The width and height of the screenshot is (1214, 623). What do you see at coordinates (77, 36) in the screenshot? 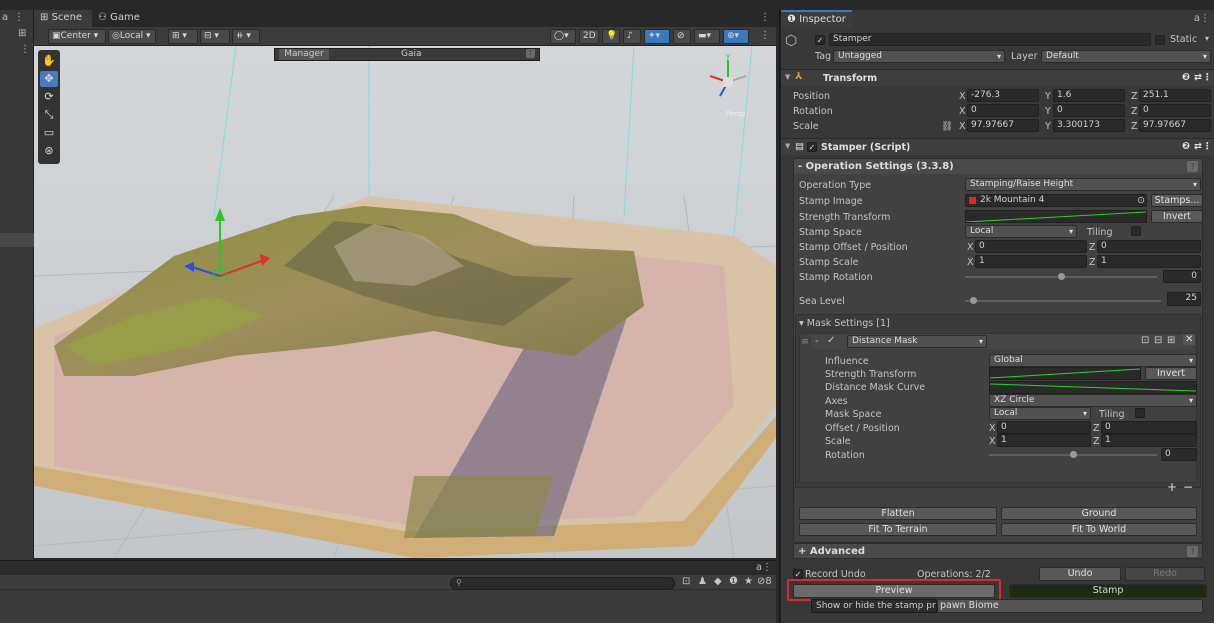
I see `pivot-center-dropdown: ▣Center ▾` at bounding box center [77, 36].